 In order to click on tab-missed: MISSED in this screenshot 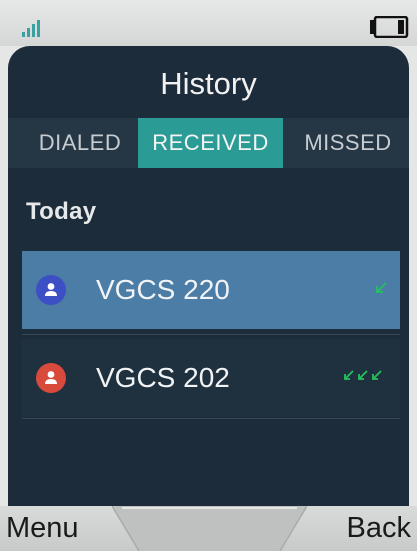, I will do `click(348, 143)`.